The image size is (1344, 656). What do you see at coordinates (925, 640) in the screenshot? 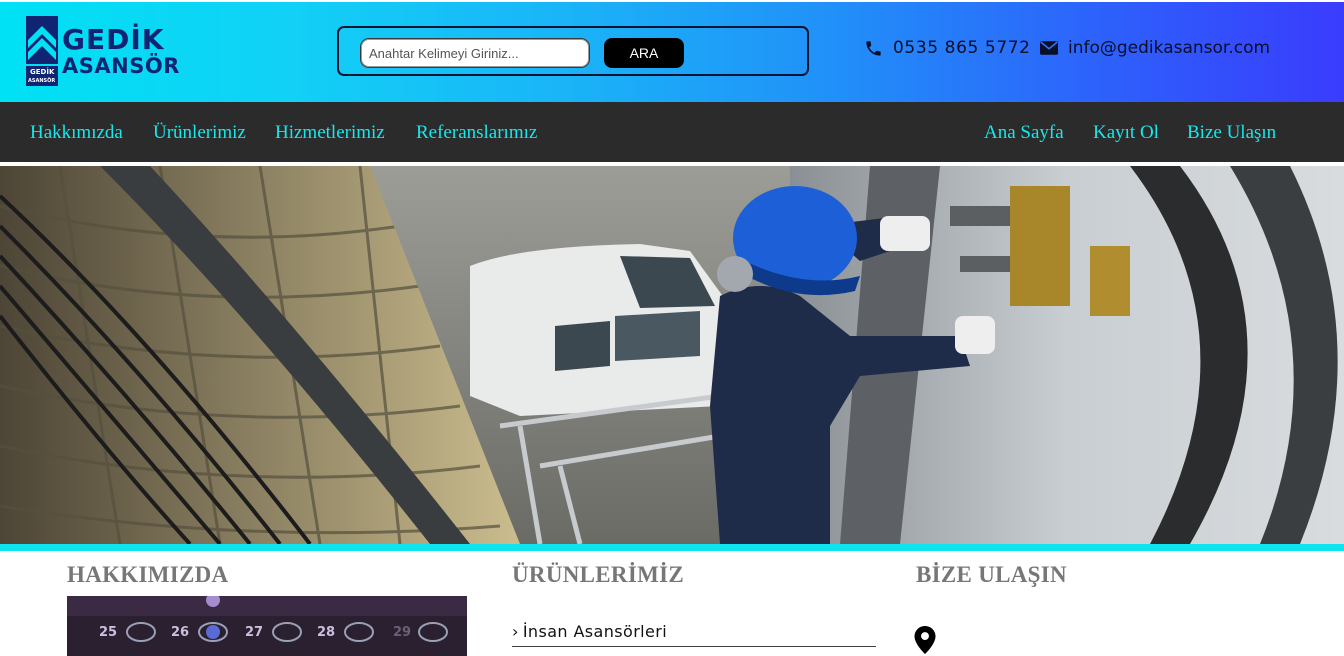
I see `map-marker-icon` at bounding box center [925, 640].